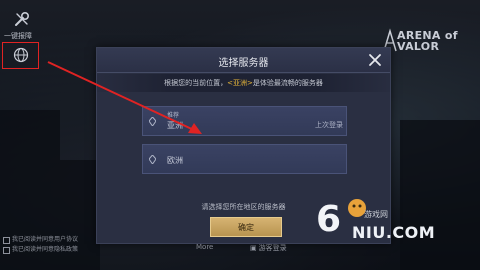  What do you see at coordinates (244, 159) in the screenshot?
I see `server-item-europe: 欧洲` at bounding box center [244, 159].